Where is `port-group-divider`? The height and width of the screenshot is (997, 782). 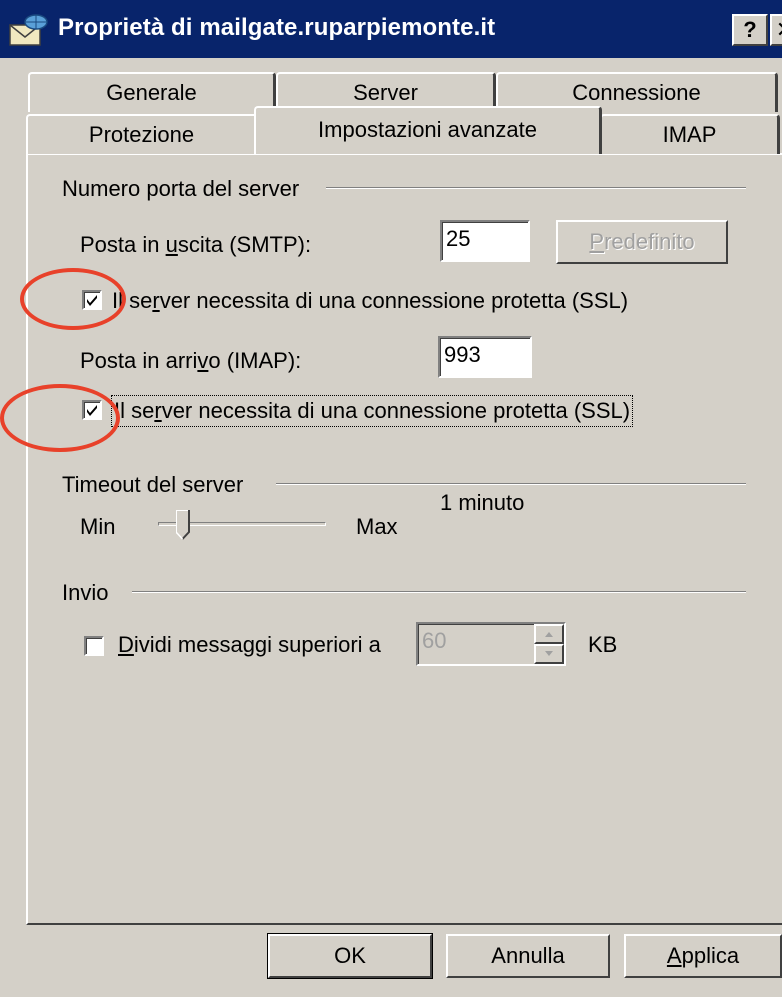
port-group-divider is located at coordinates (536, 188).